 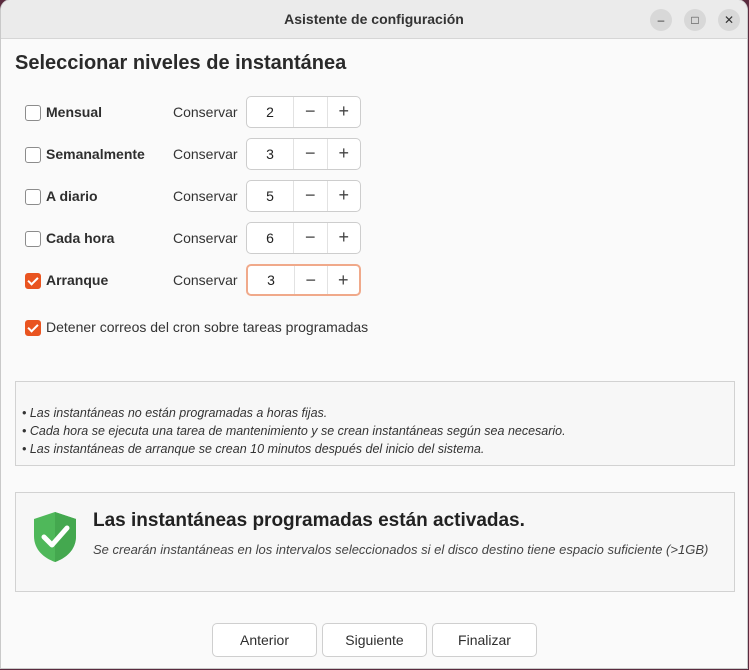 What do you see at coordinates (33, 328) in the screenshot?
I see `stop-cron-emails-checkbox` at bounding box center [33, 328].